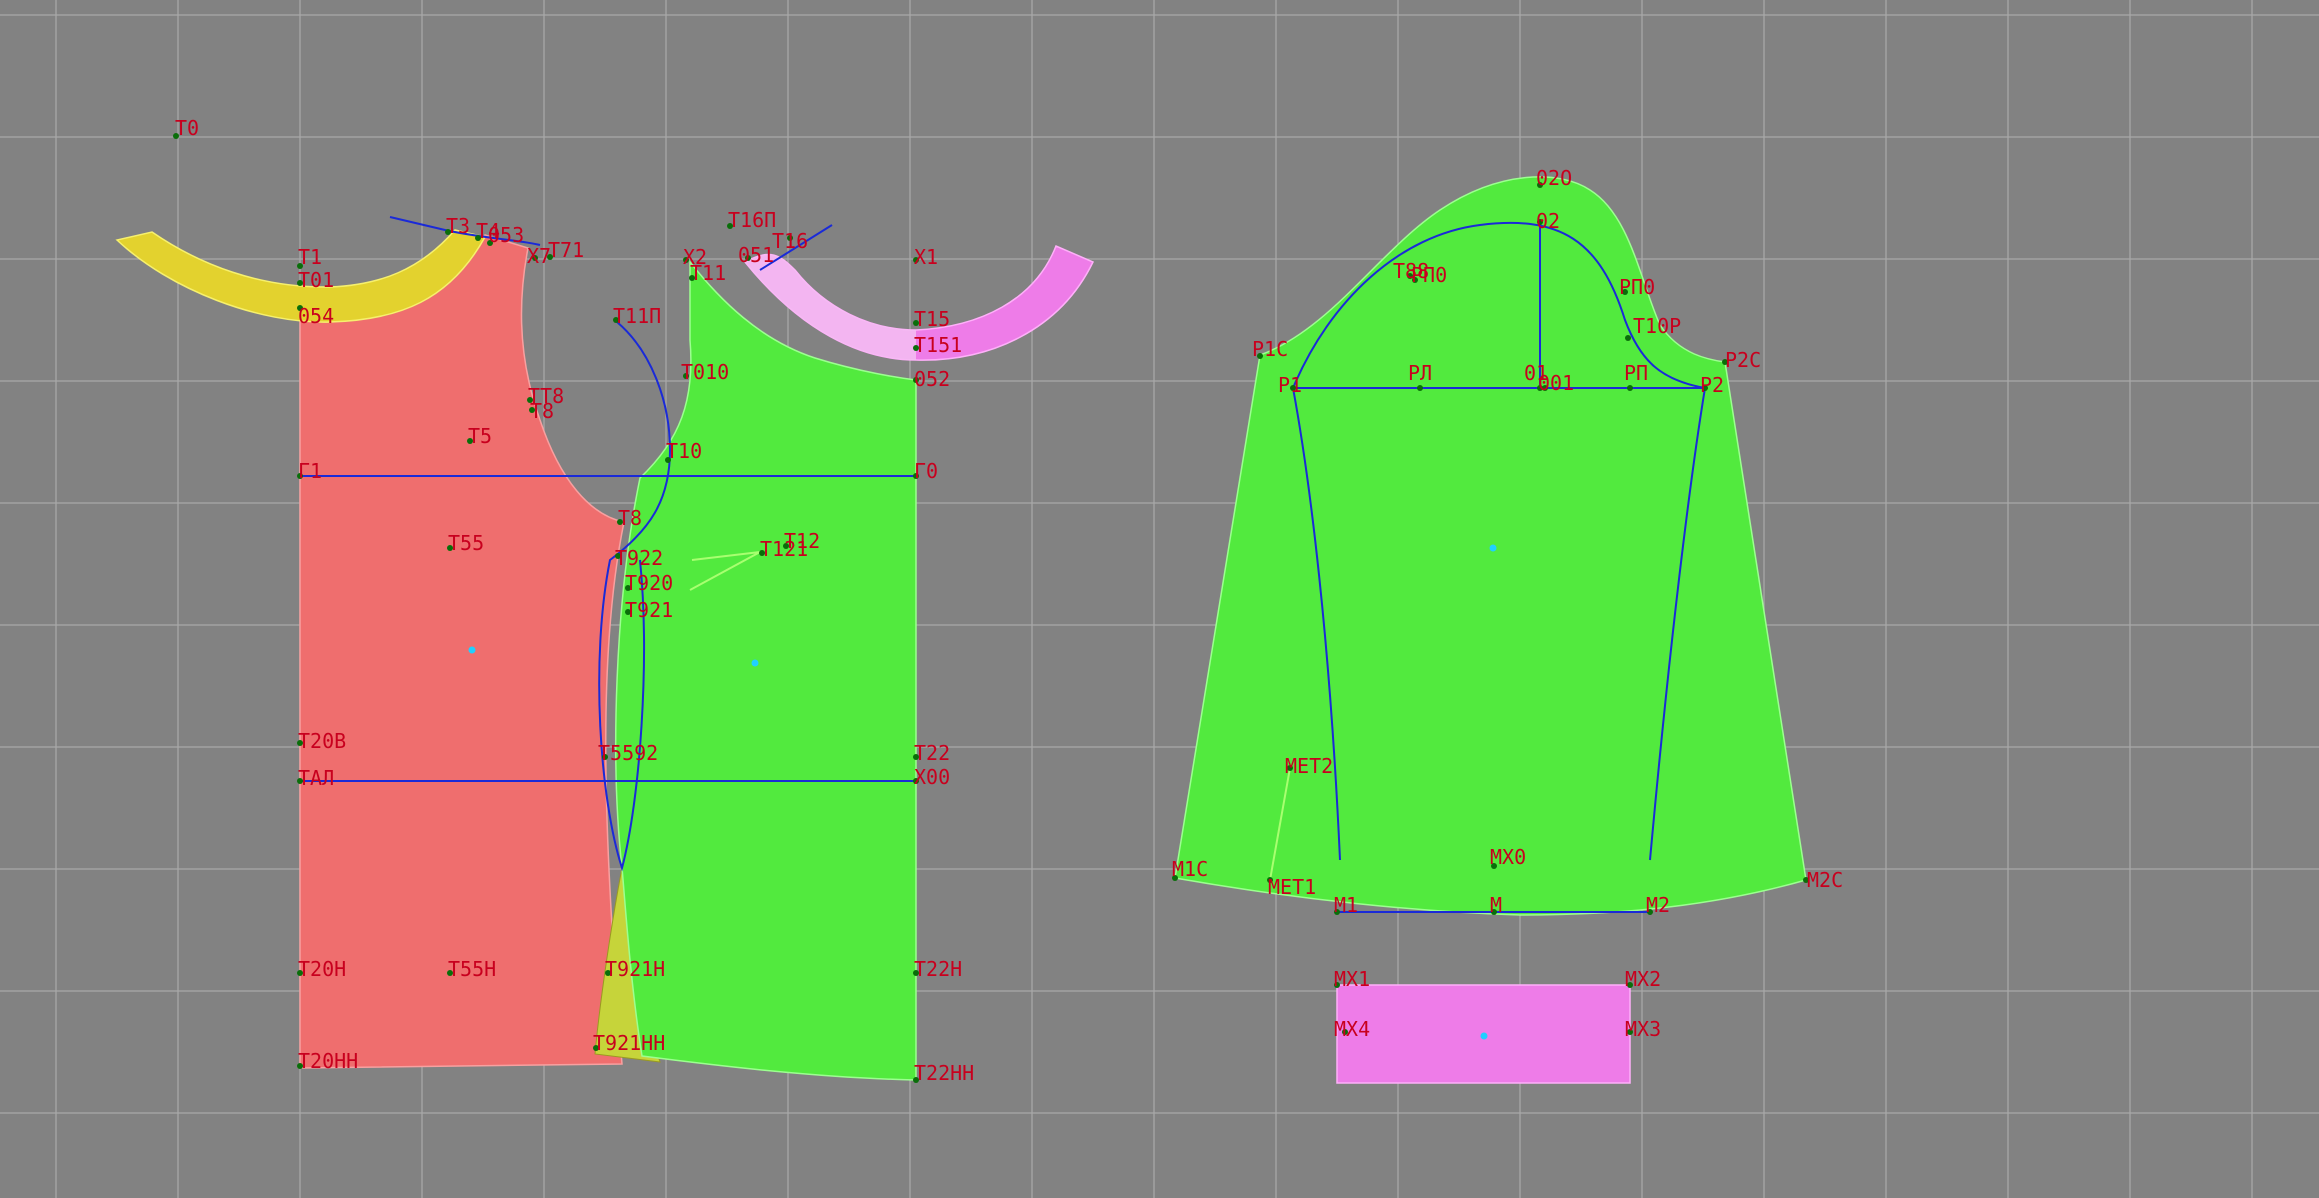 The image size is (2319, 1198). I want to click on point-label-r2: Р2, so click(1712, 385).